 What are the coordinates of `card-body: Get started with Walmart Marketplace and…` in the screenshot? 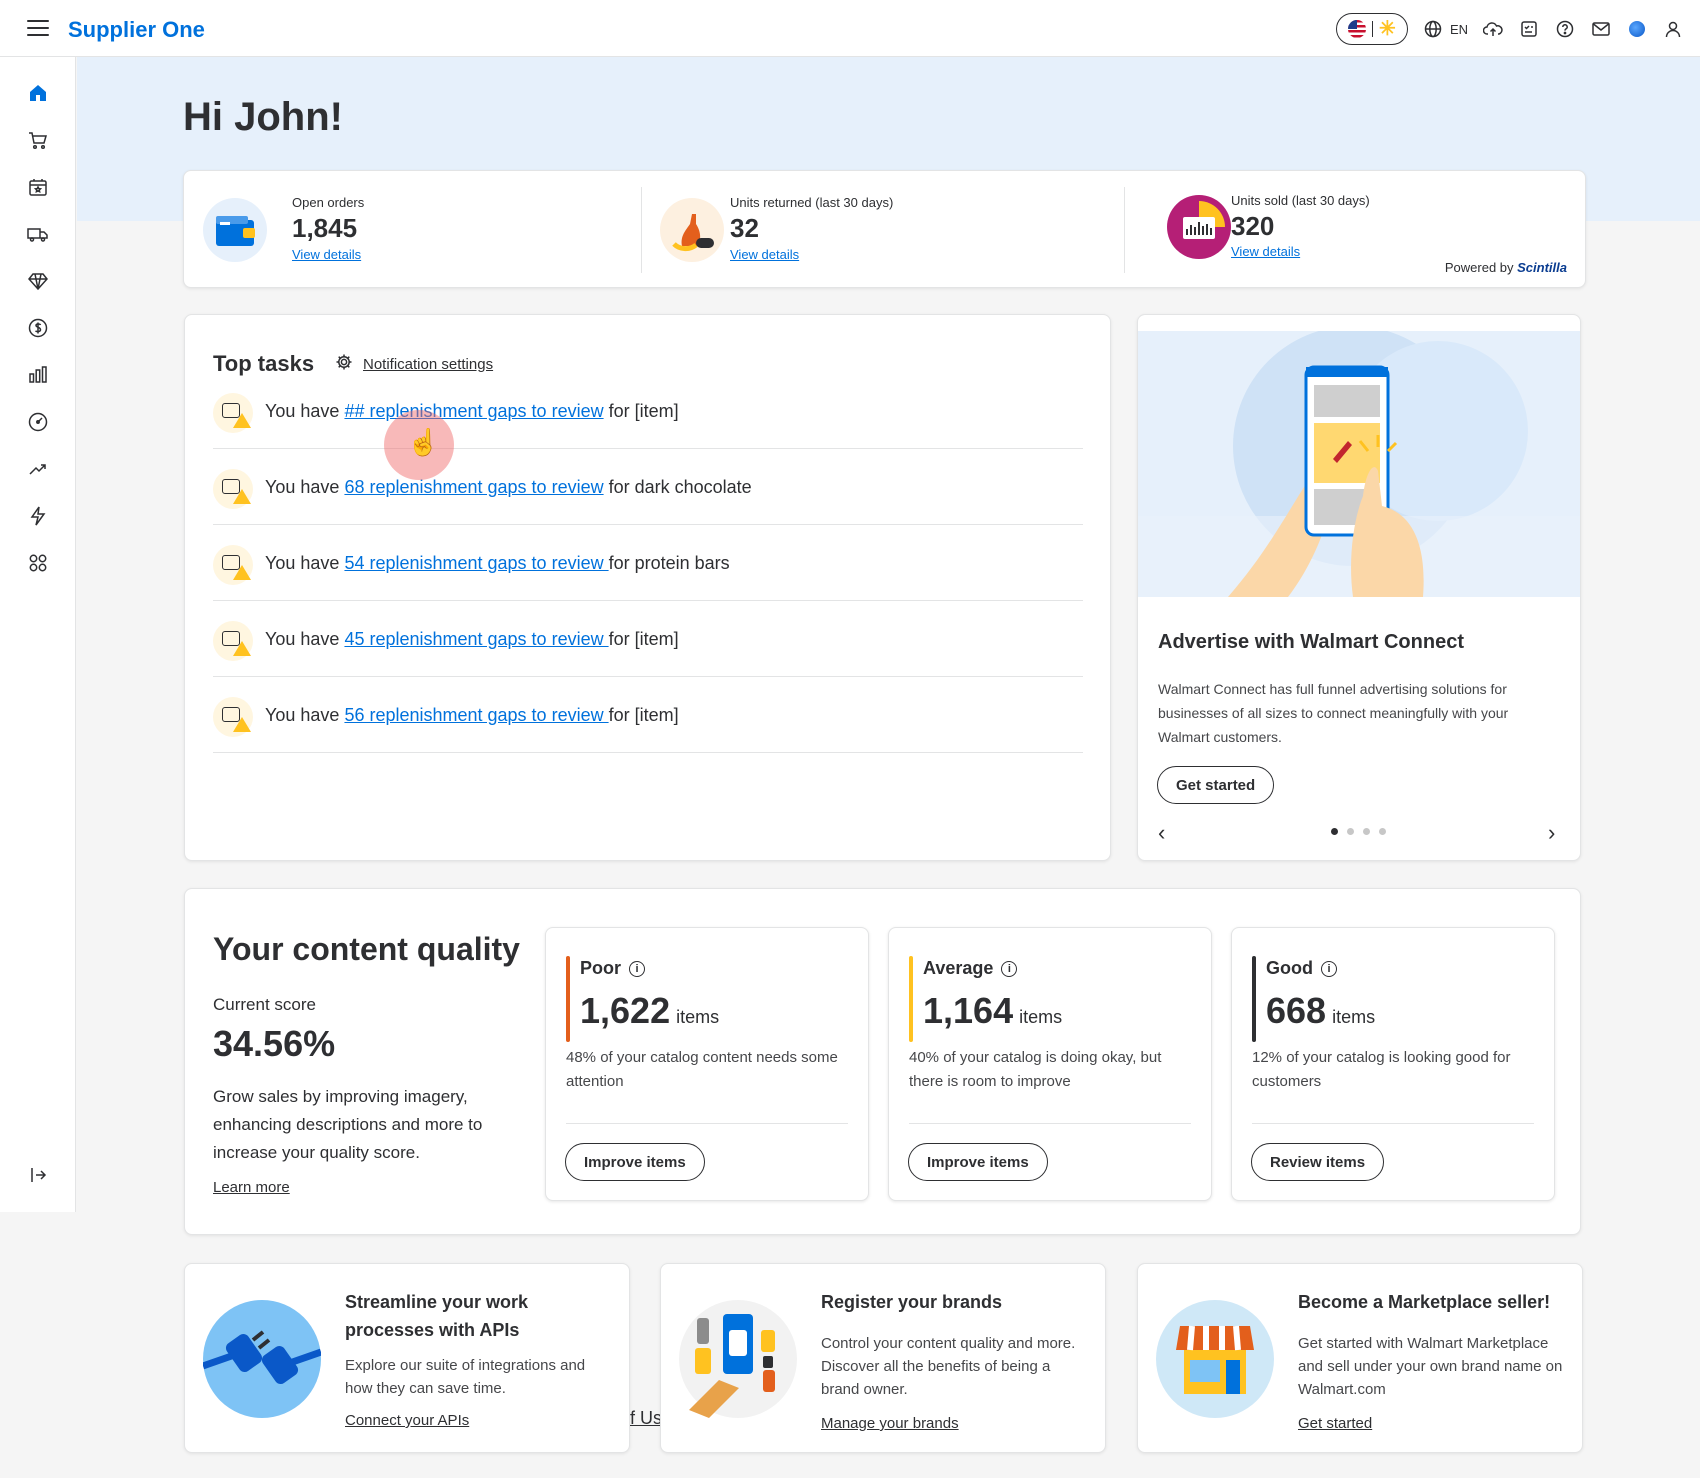 It's located at (1430, 1366).